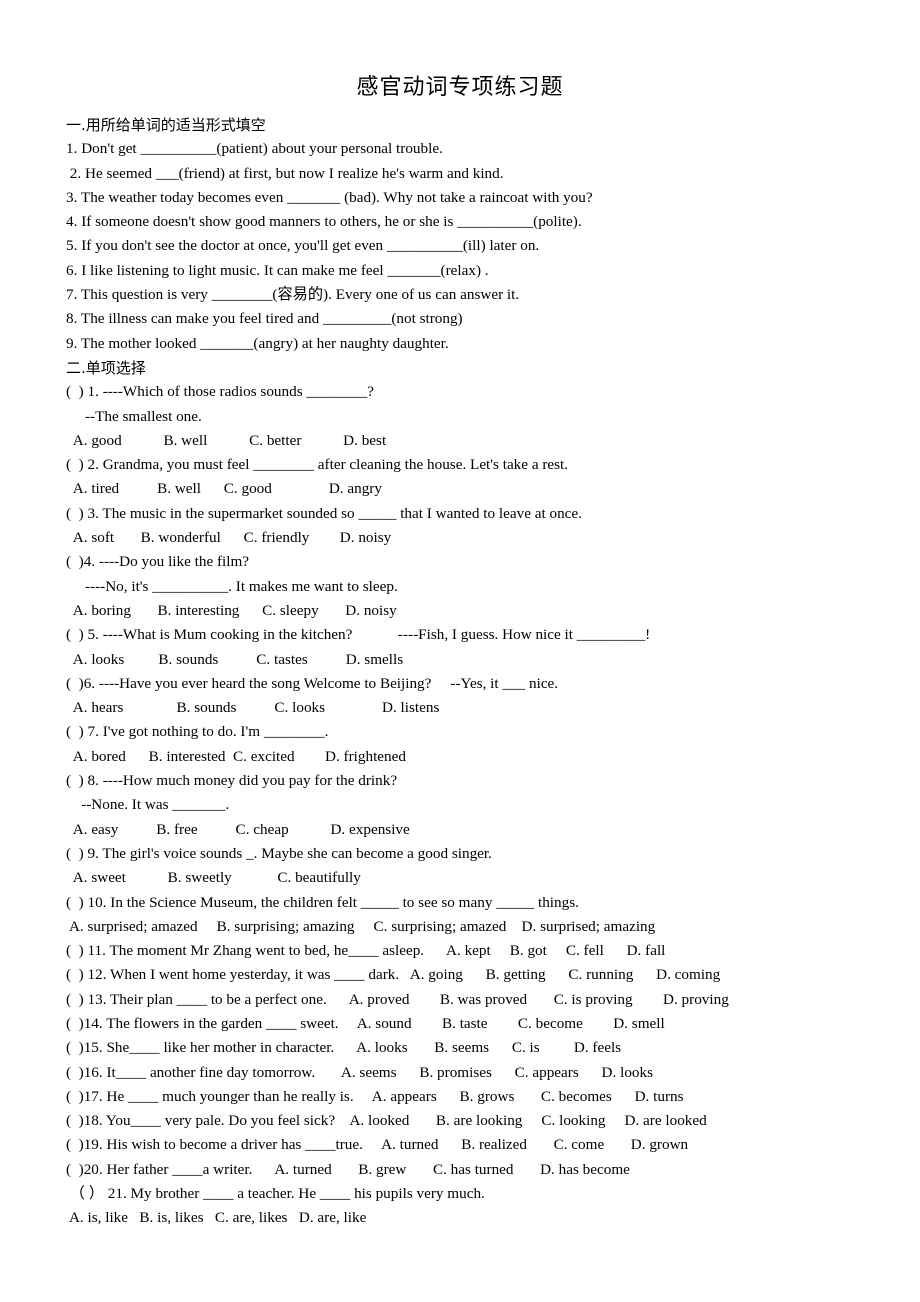 The width and height of the screenshot is (920, 1302). What do you see at coordinates (226, 440) in the screenshot?
I see `option-row: A. good B. well C. better D. best` at bounding box center [226, 440].